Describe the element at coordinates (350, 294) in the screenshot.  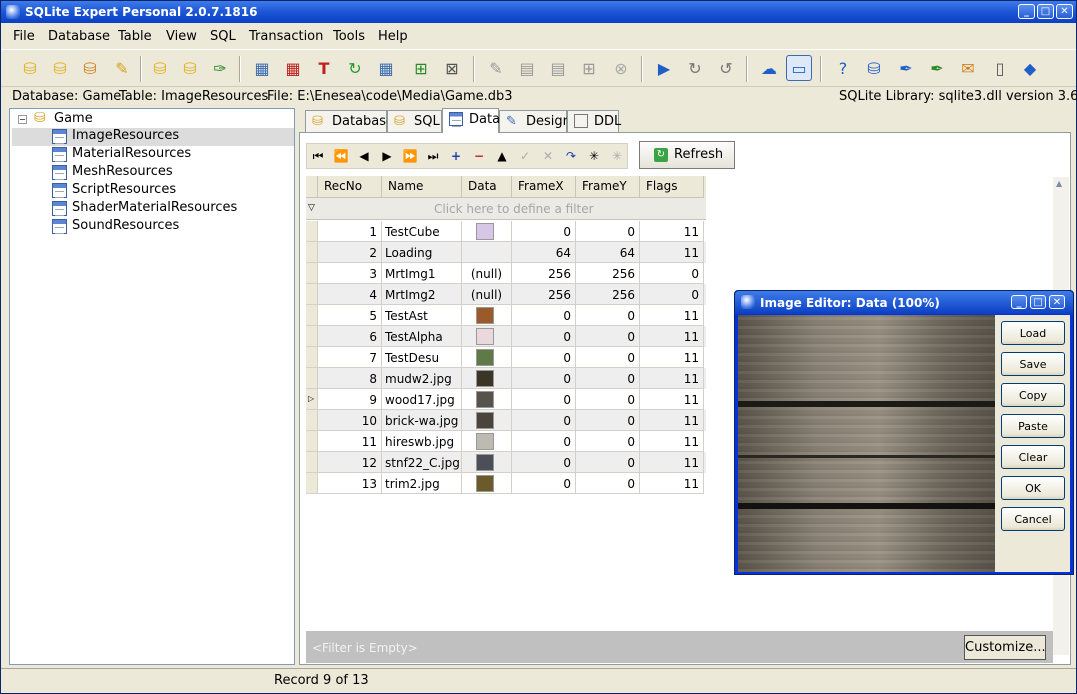
I see `cell-recno: 4` at that location.